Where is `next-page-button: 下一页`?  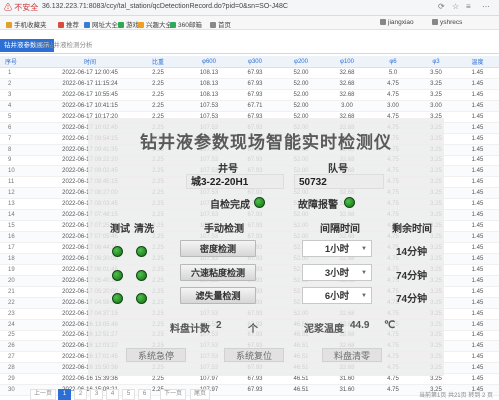
next-page-button: 下一页 is located at coordinates (173, 394).